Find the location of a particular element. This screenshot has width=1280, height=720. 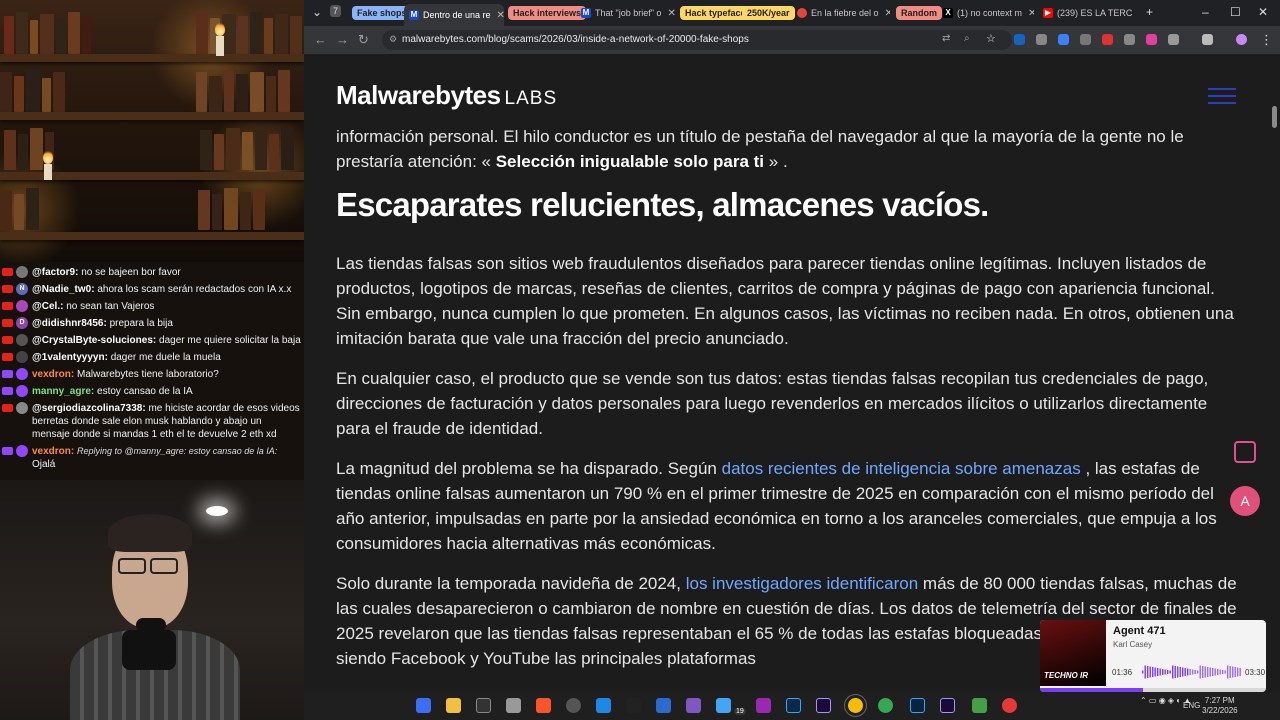

chat-text: no sean tan Vajeros is located at coordinates (110, 306).